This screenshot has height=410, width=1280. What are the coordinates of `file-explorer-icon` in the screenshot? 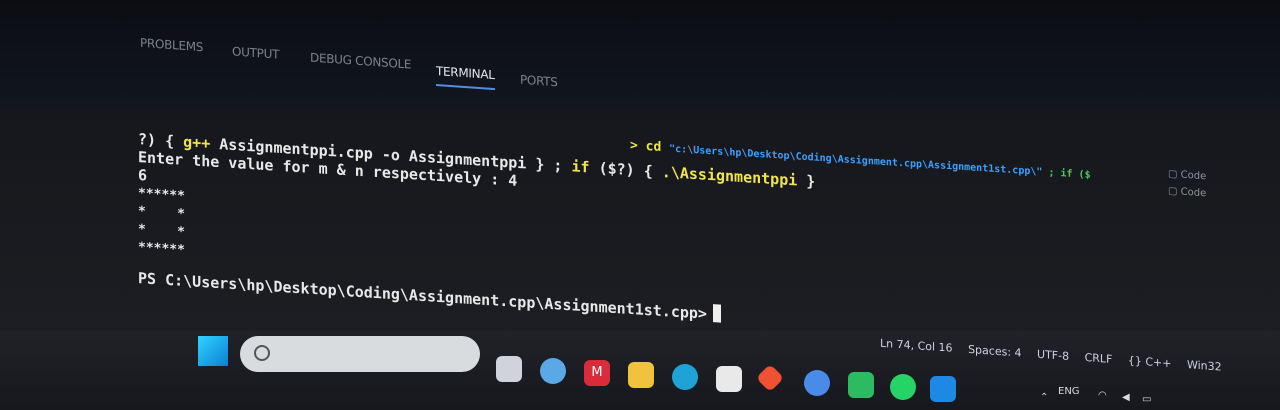 It's located at (641, 375).